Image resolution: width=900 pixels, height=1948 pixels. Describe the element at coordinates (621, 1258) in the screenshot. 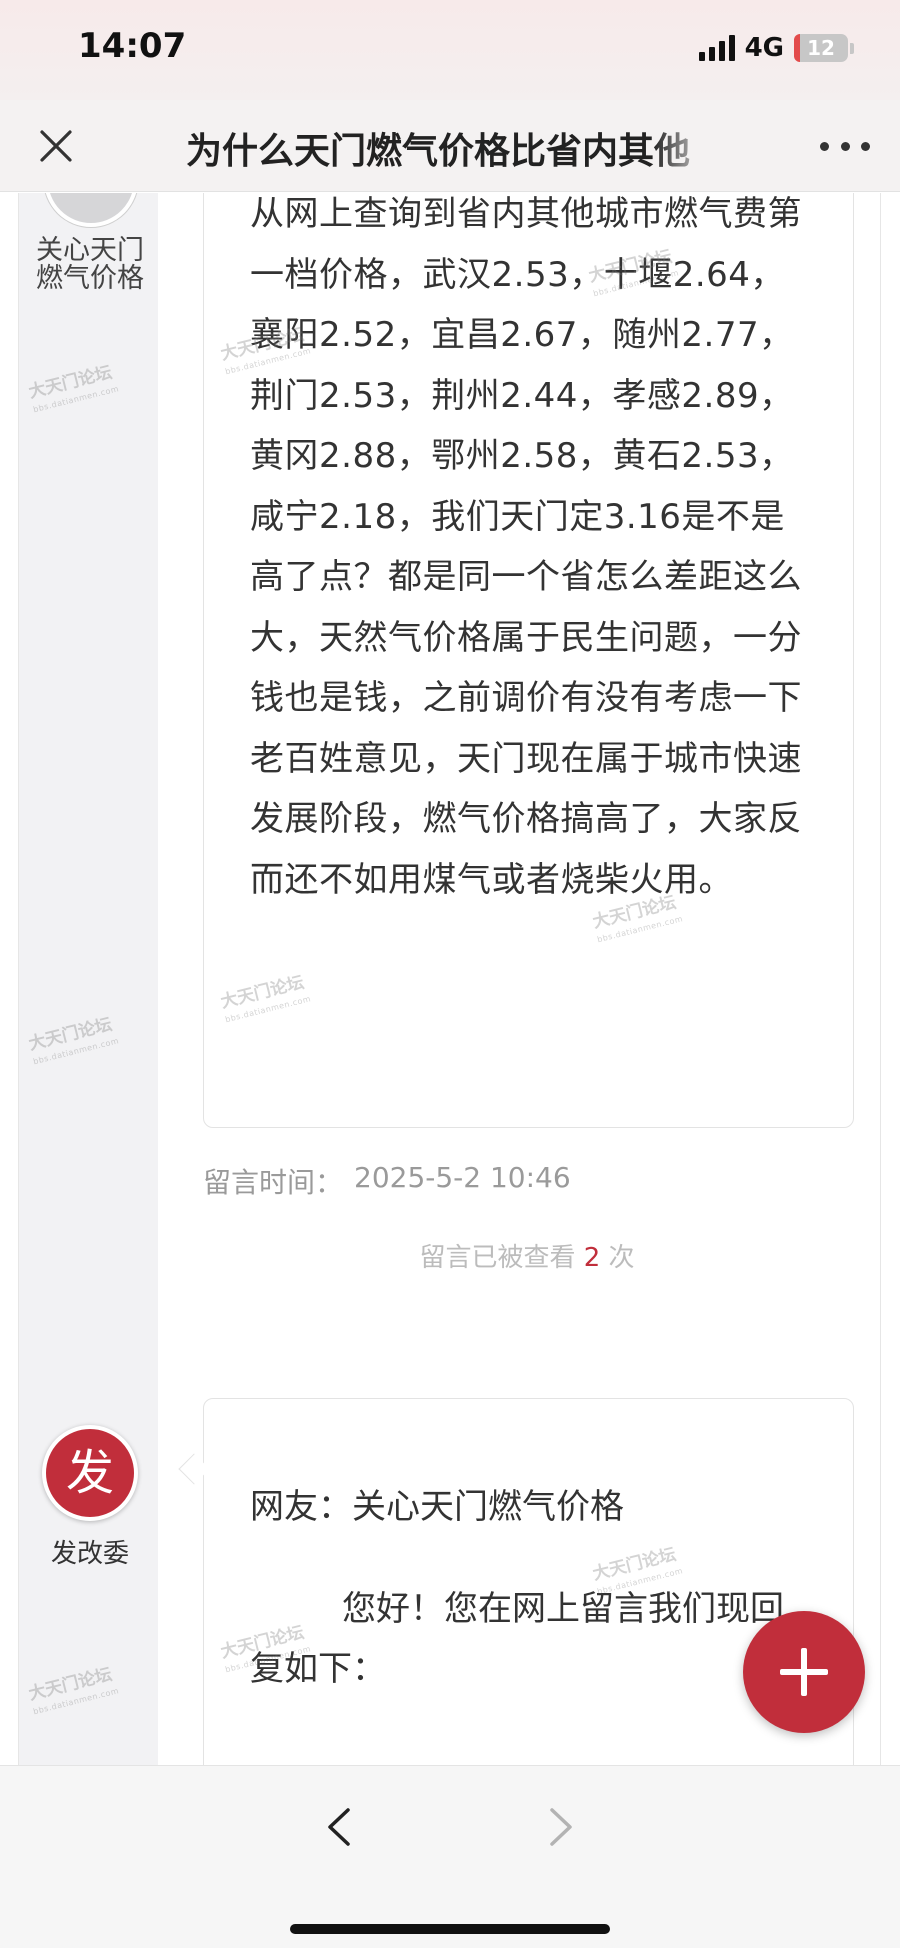

I see `view-count-suffix: 次` at that location.